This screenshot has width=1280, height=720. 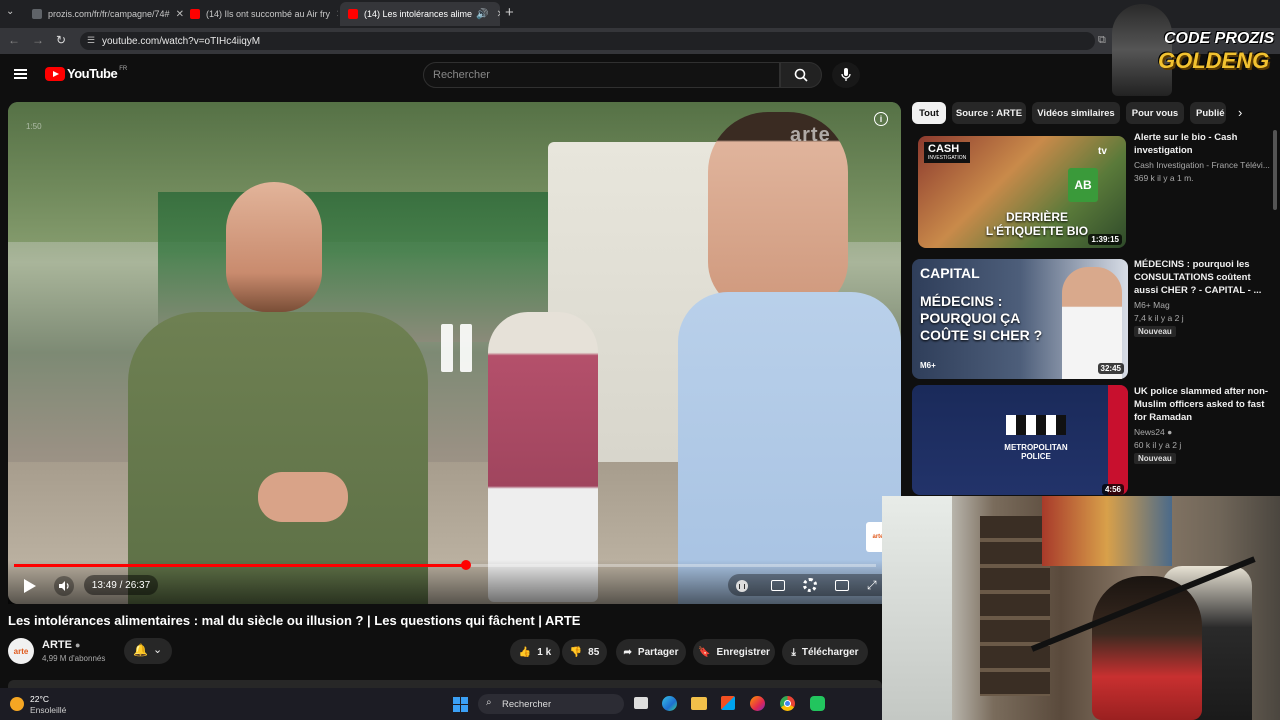 What do you see at coordinates (445, 684) in the screenshot?
I see `description-box-edge` at bounding box center [445, 684].